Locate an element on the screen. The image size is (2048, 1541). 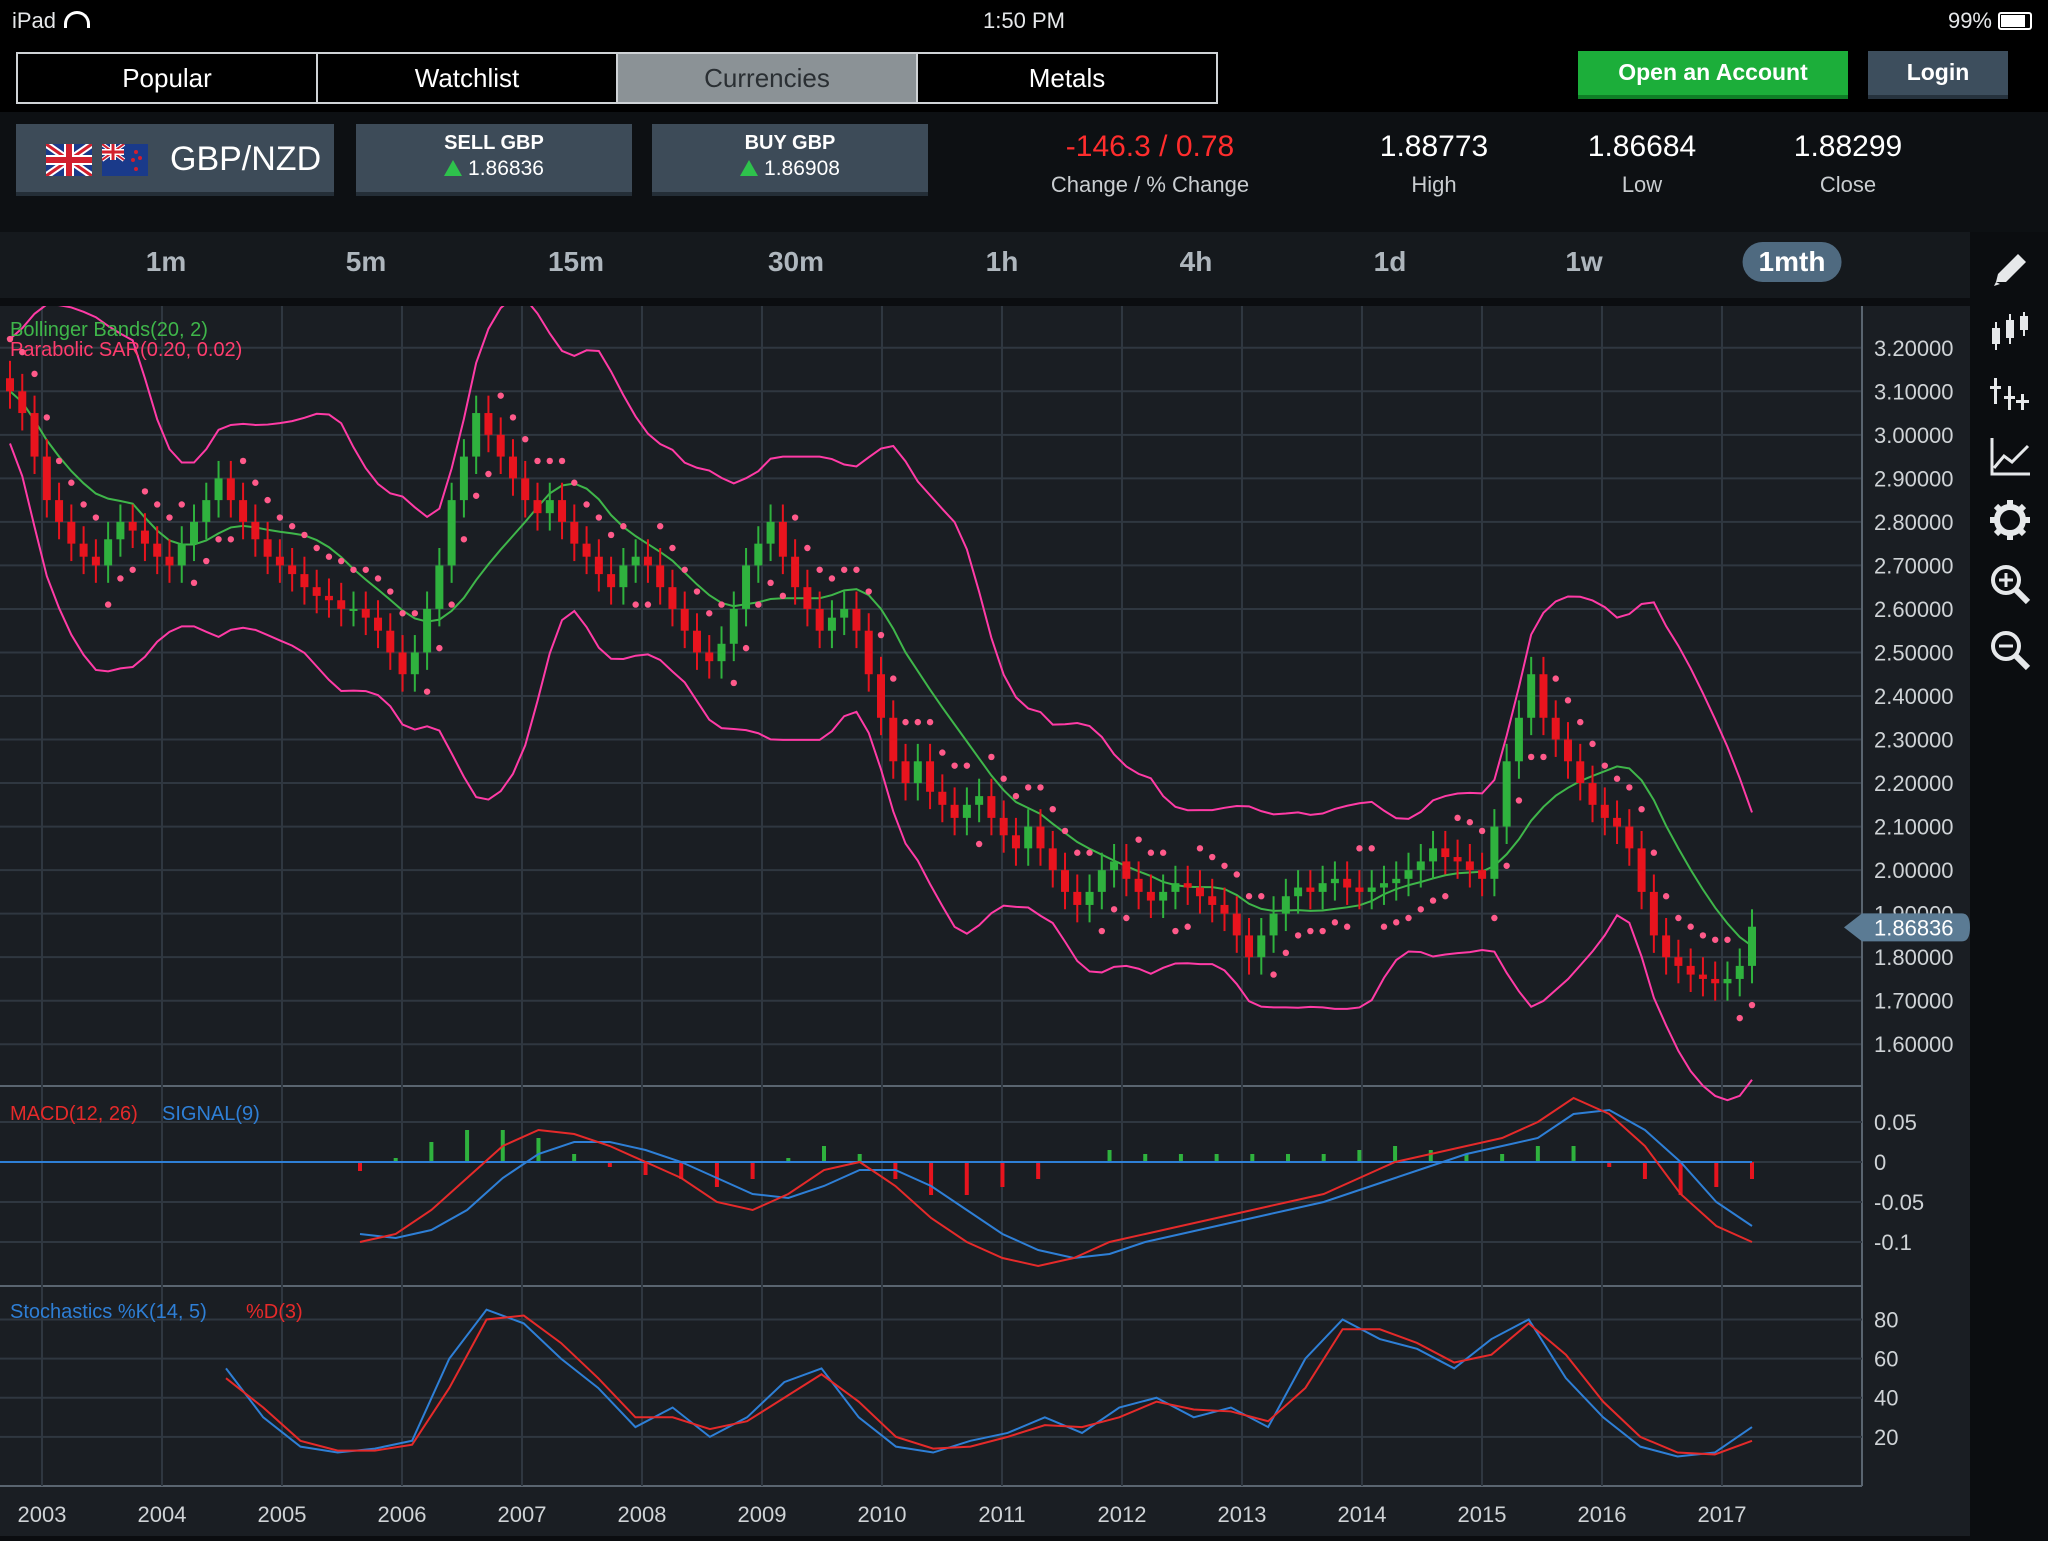
change-value: -146.3 / 0.78 is located at coordinates (1150, 146).